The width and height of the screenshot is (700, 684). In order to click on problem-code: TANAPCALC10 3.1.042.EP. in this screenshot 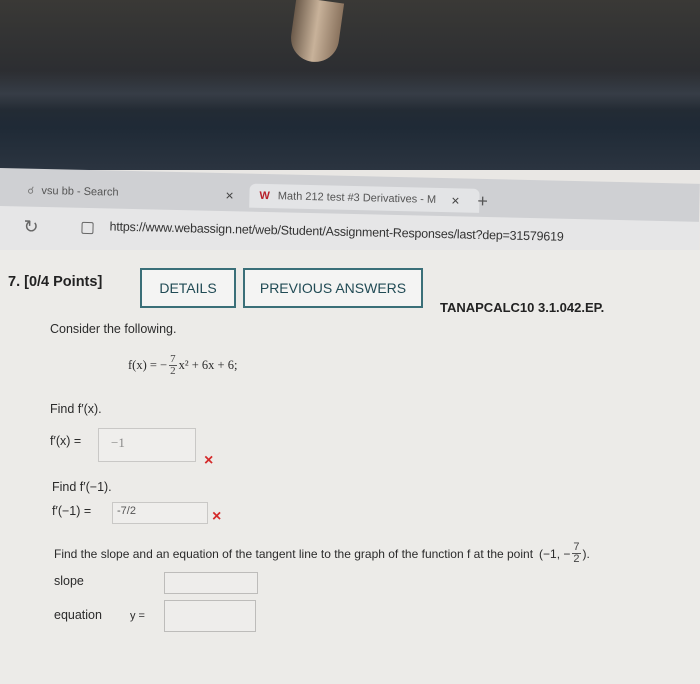, I will do `click(522, 307)`.